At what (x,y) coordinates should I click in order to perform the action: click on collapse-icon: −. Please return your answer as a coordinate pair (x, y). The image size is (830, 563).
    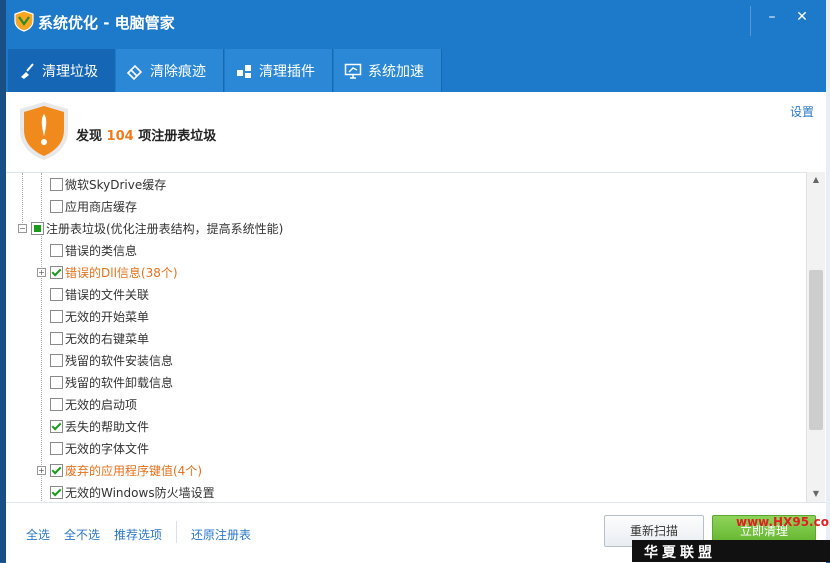
    Looking at the image, I should click on (22, 228).